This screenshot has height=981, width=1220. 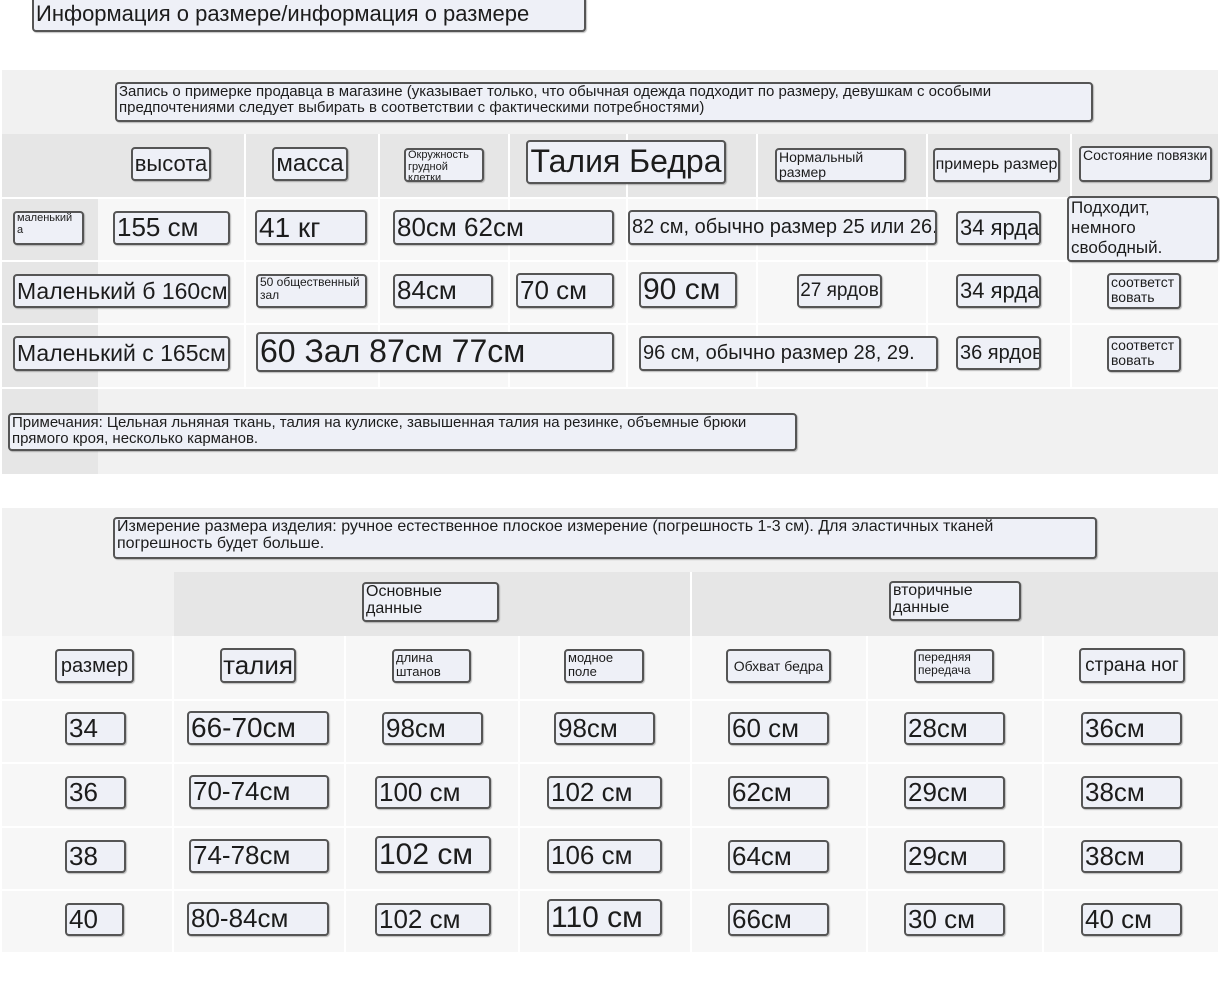 What do you see at coordinates (996, 165) in the screenshot?
I see `header-try-size: примерь размер` at bounding box center [996, 165].